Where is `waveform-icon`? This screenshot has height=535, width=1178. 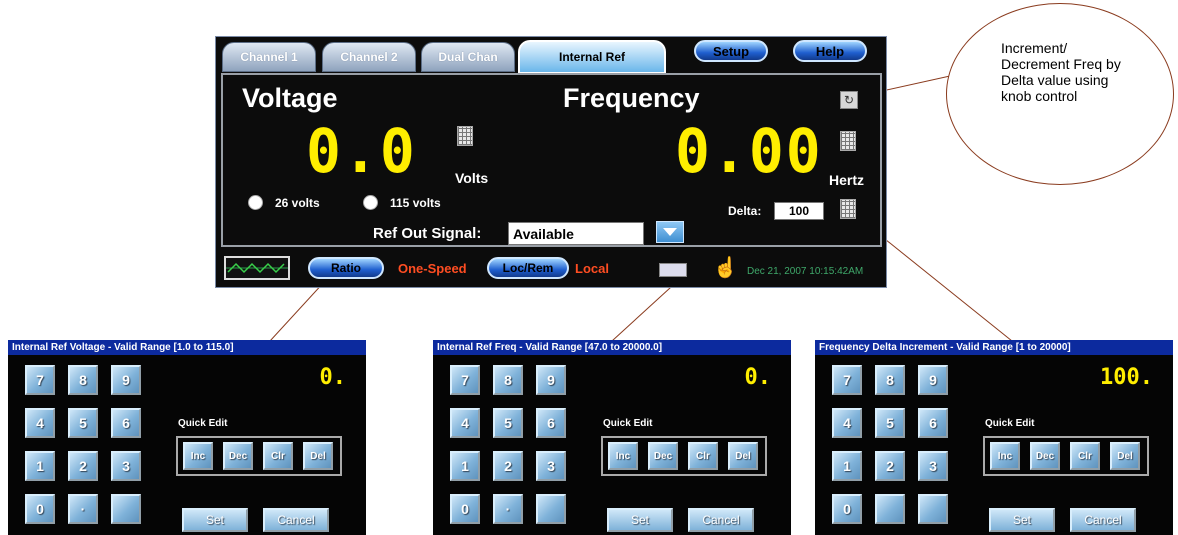
waveform-icon is located at coordinates (257, 268).